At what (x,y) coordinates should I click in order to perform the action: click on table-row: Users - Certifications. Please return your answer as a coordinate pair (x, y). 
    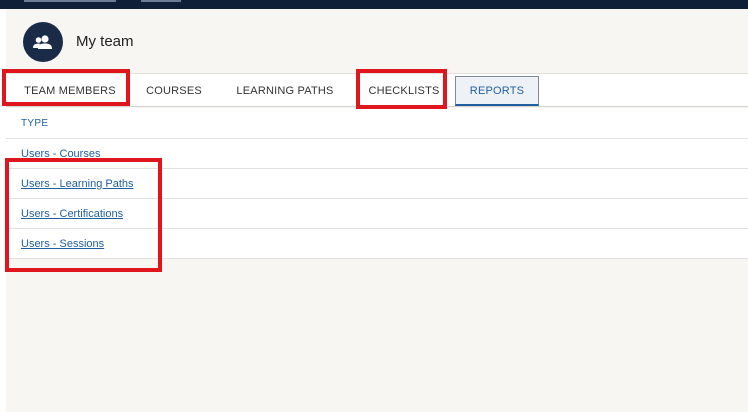
    Looking at the image, I should click on (377, 214).